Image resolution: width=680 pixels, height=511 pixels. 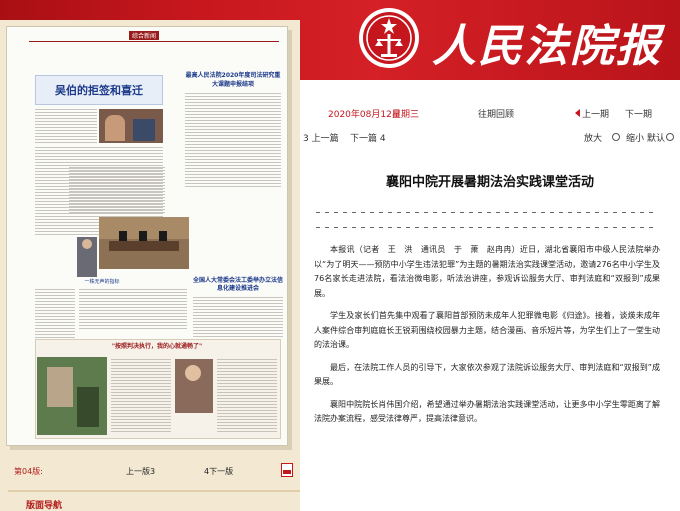 I want to click on pdf-download-icon, so click(x=287, y=470).